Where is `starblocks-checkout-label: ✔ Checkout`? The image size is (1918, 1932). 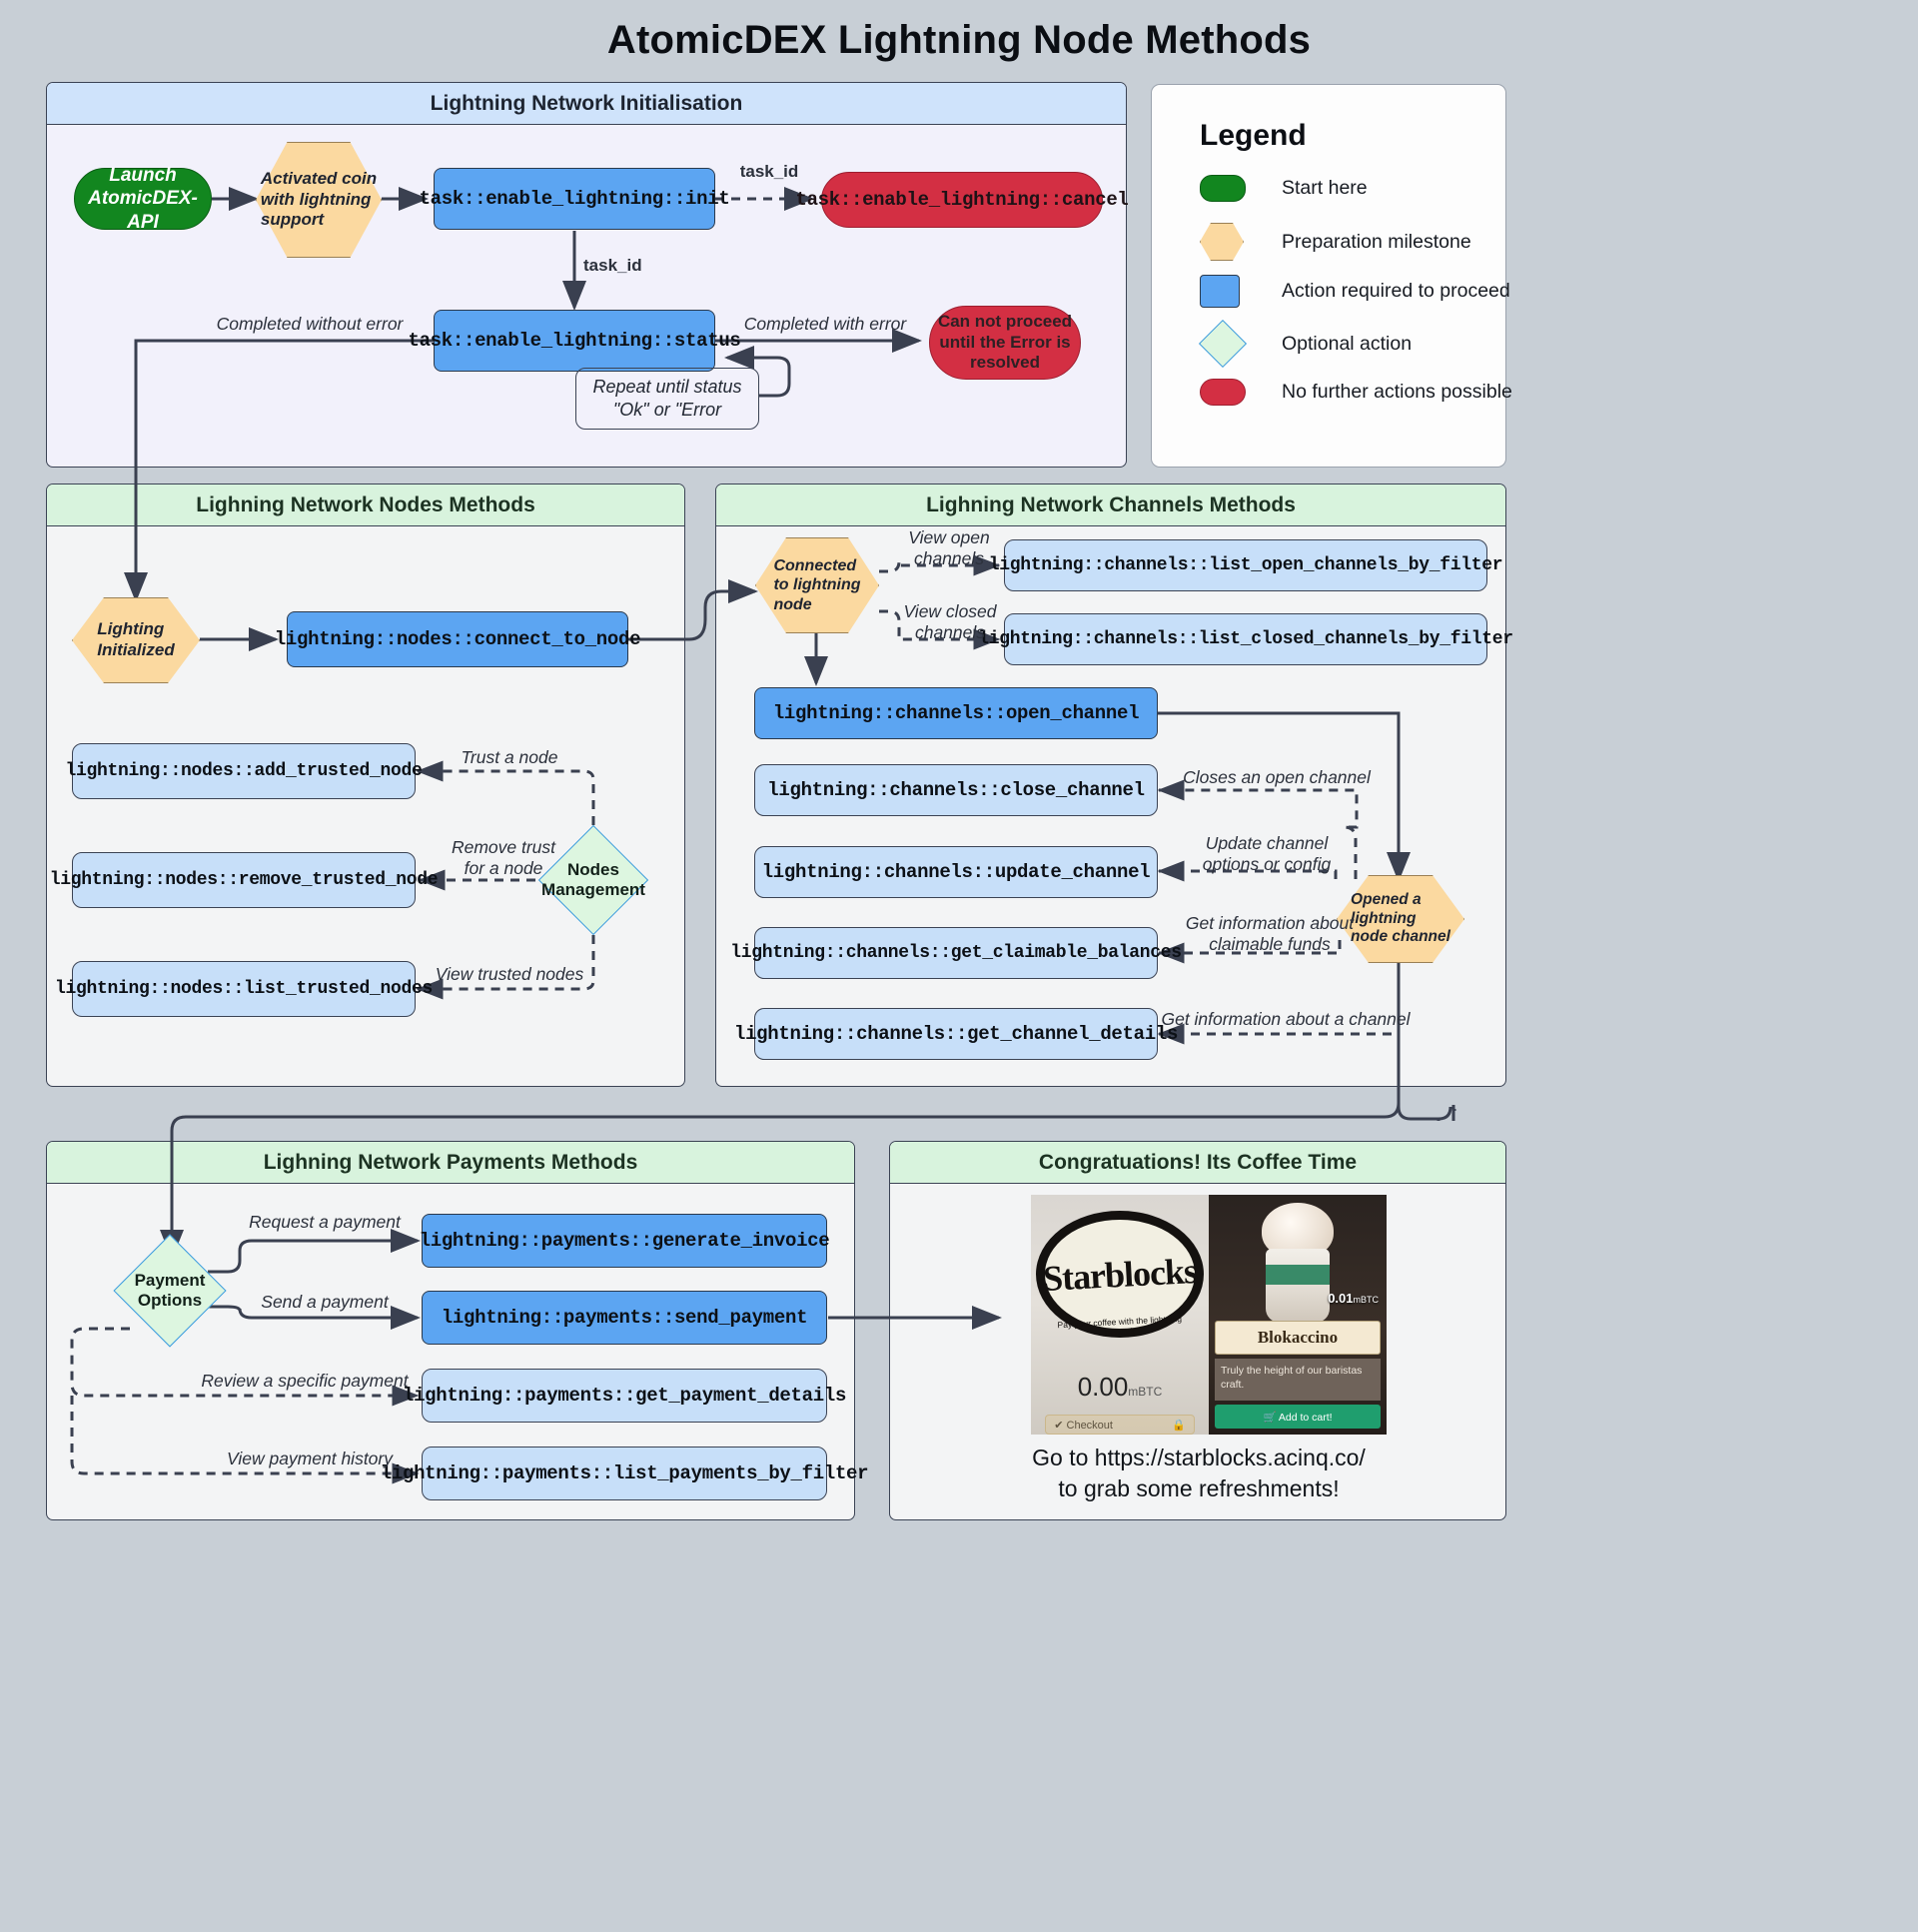
starblocks-checkout-label: ✔ Checkout is located at coordinates (1083, 1425).